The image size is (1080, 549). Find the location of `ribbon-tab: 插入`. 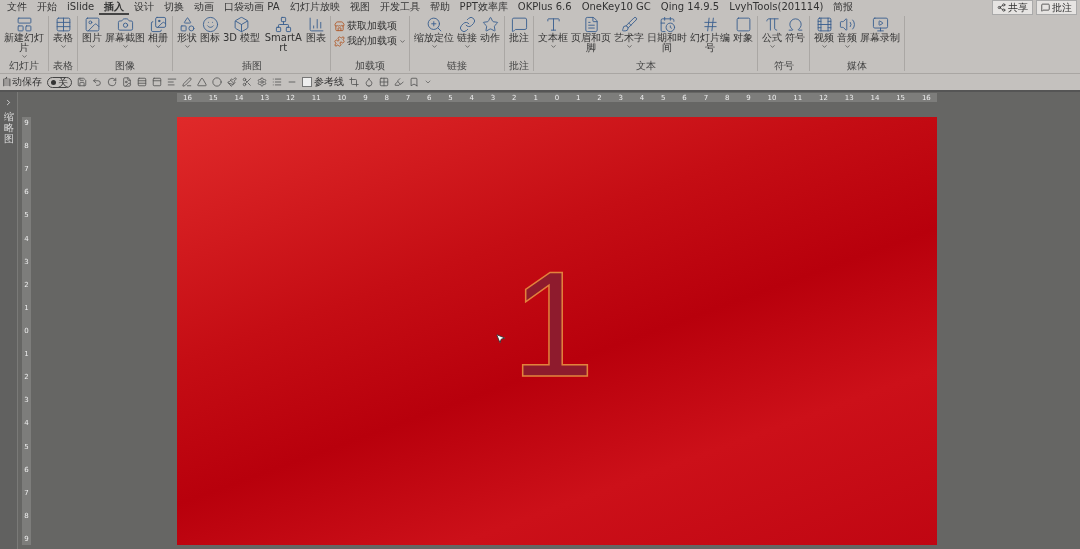

ribbon-tab: 插入 is located at coordinates (114, 7).